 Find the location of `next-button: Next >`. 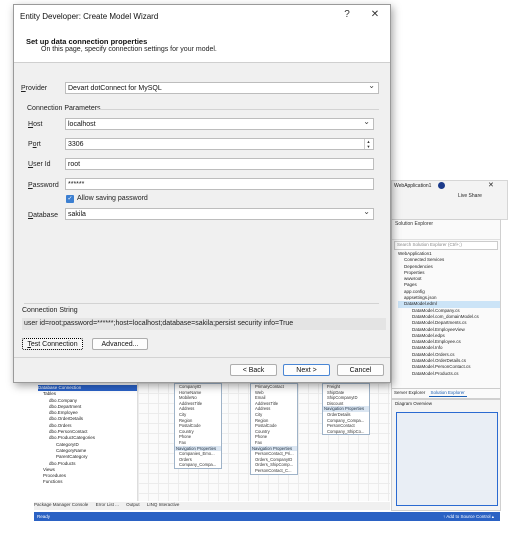

next-button: Next > is located at coordinates (306, 370).